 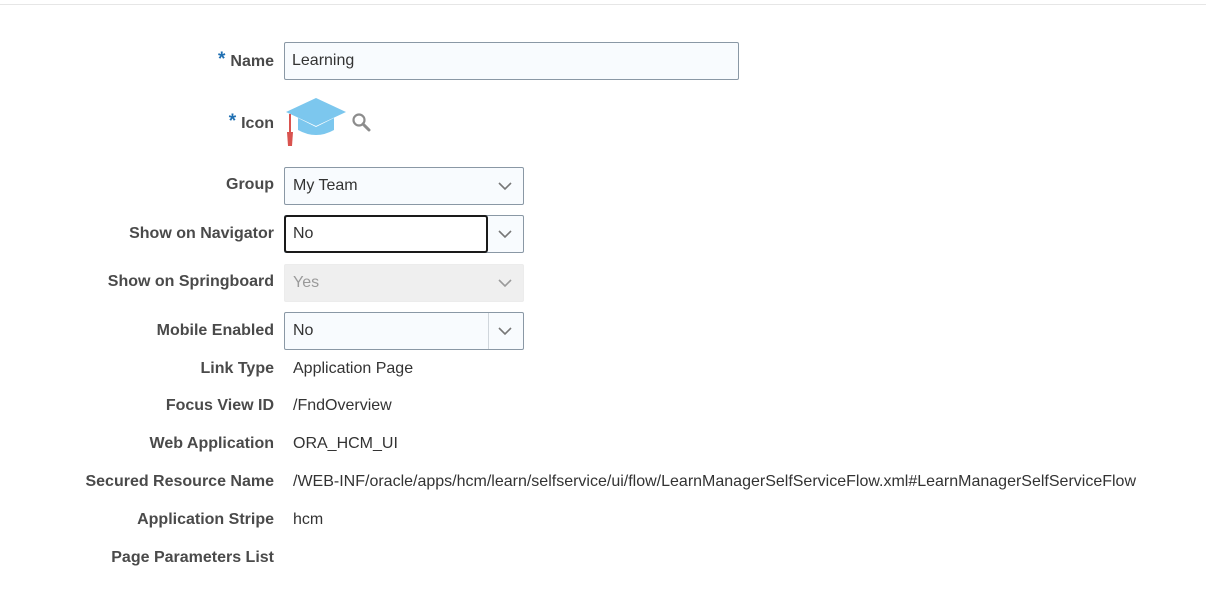 I want to click on name-label: * Name, so click(x=246, y=59).